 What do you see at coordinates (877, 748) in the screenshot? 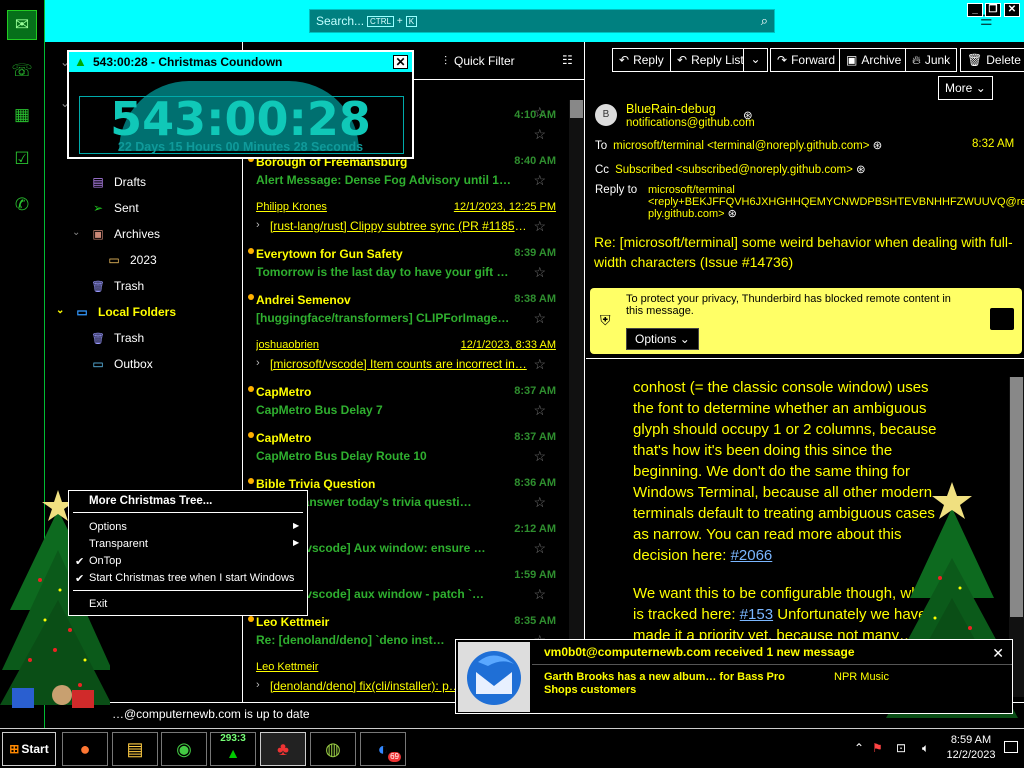
I see `security-flag-icon: ⚑` at bounding box center [877, 748].